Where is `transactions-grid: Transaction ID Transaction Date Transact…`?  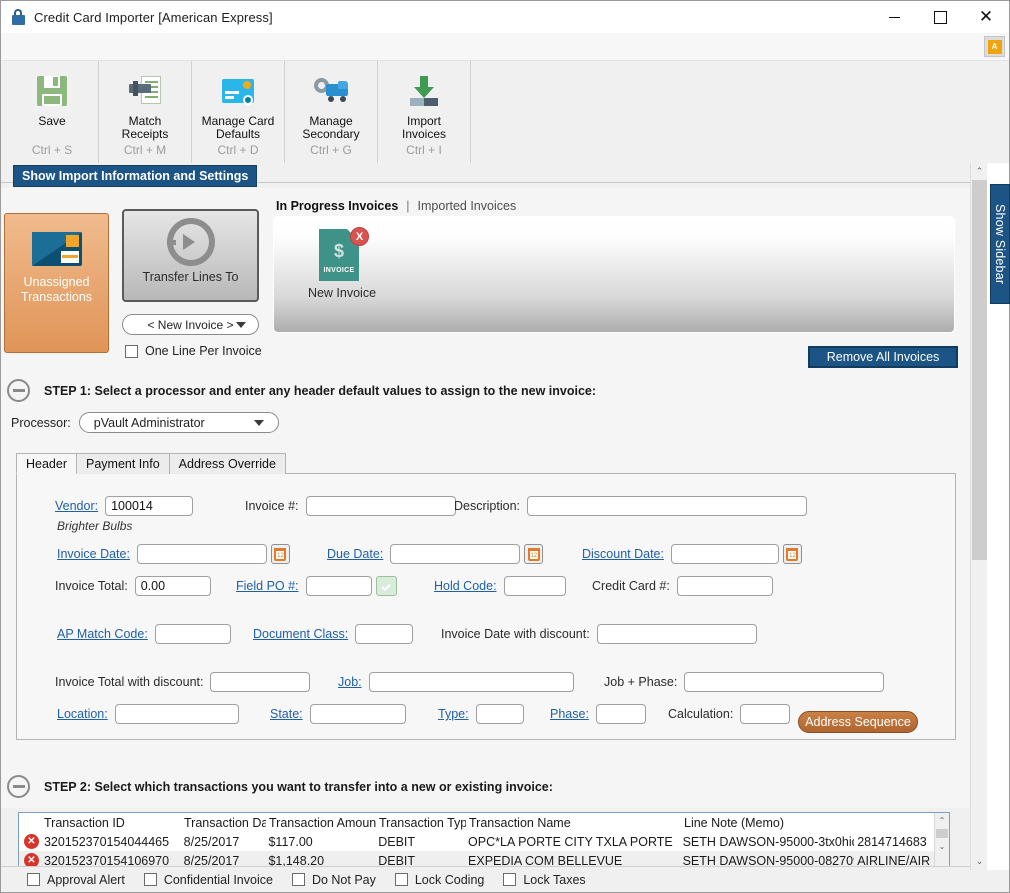 transactions-grid: Transaction ID Transaction Date Transact… is located at coordinates (484, 840).